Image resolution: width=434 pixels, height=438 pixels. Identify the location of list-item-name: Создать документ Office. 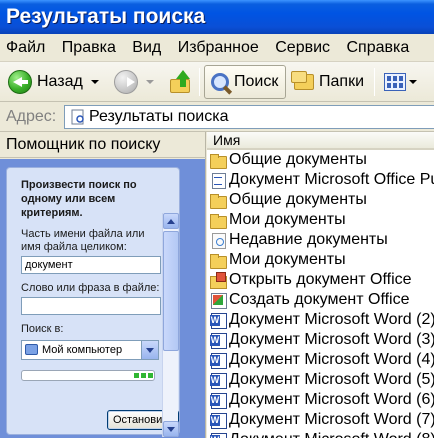
(319, 299).